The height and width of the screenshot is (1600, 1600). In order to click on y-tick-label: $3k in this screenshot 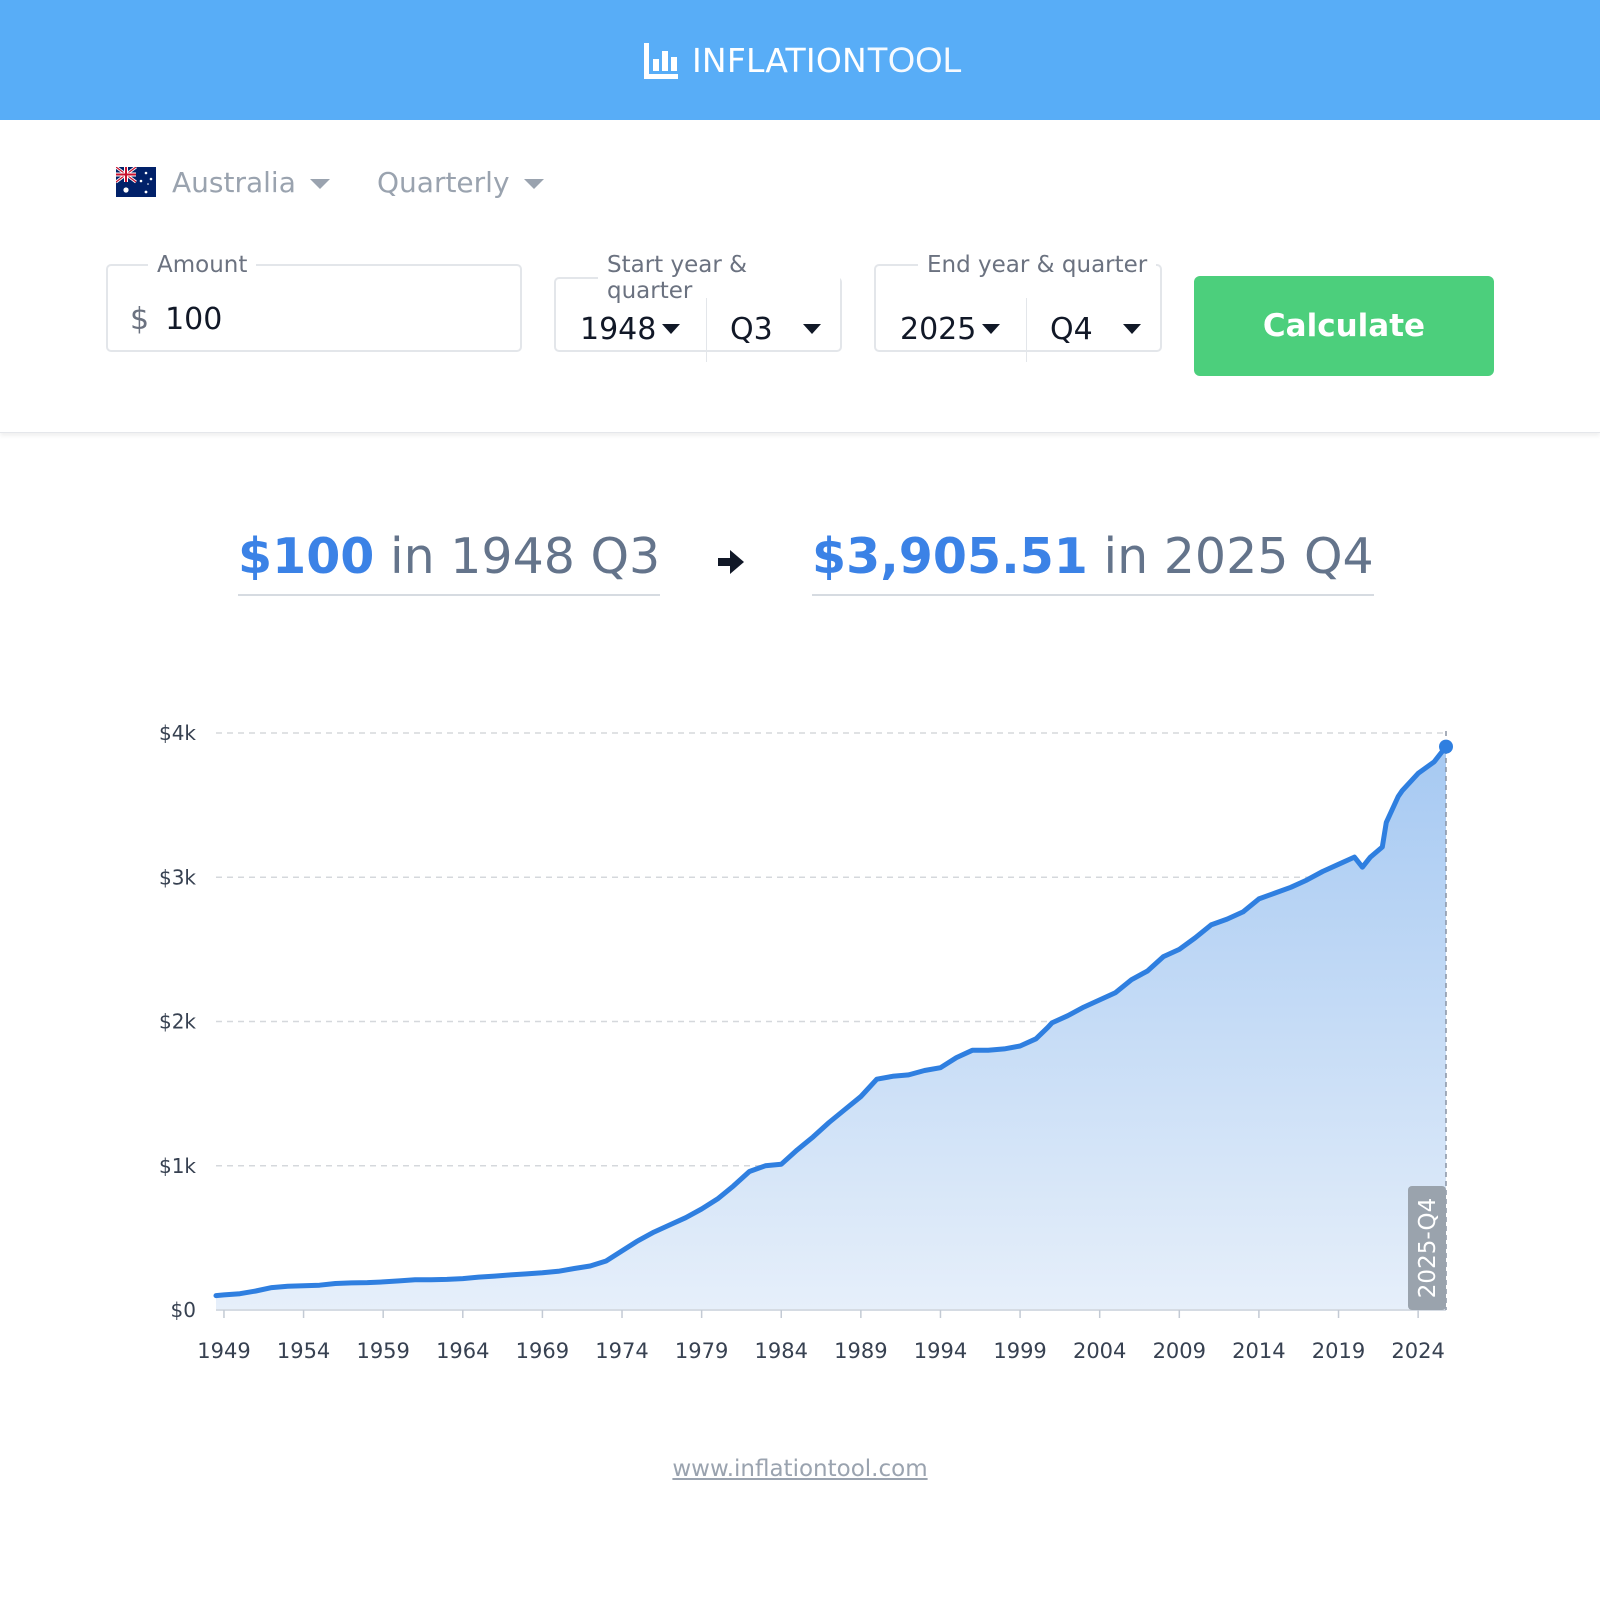, I will do `click(177, 877)`.